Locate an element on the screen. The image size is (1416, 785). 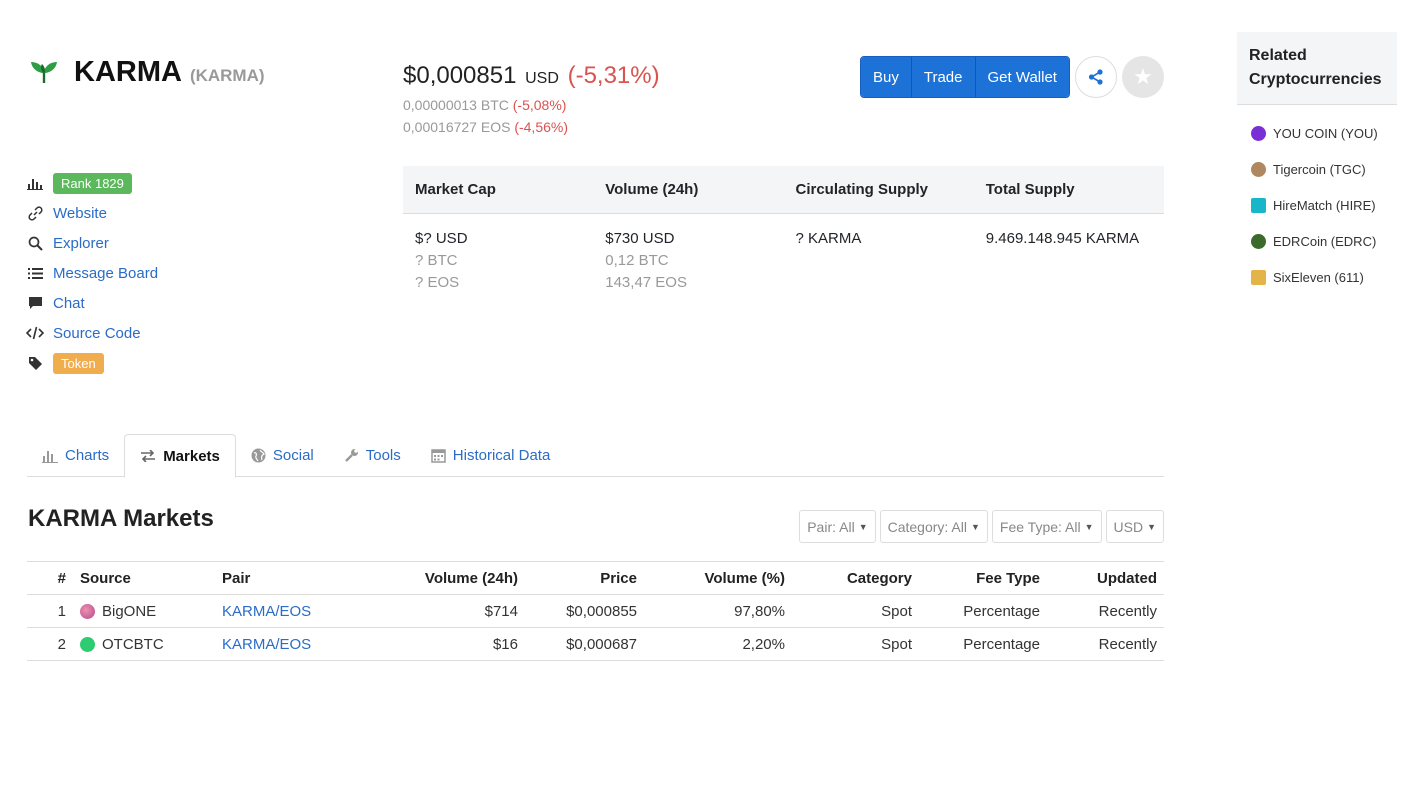
related-item-label: Tigercoin (TGC) is located at coordinates (1319, 169).